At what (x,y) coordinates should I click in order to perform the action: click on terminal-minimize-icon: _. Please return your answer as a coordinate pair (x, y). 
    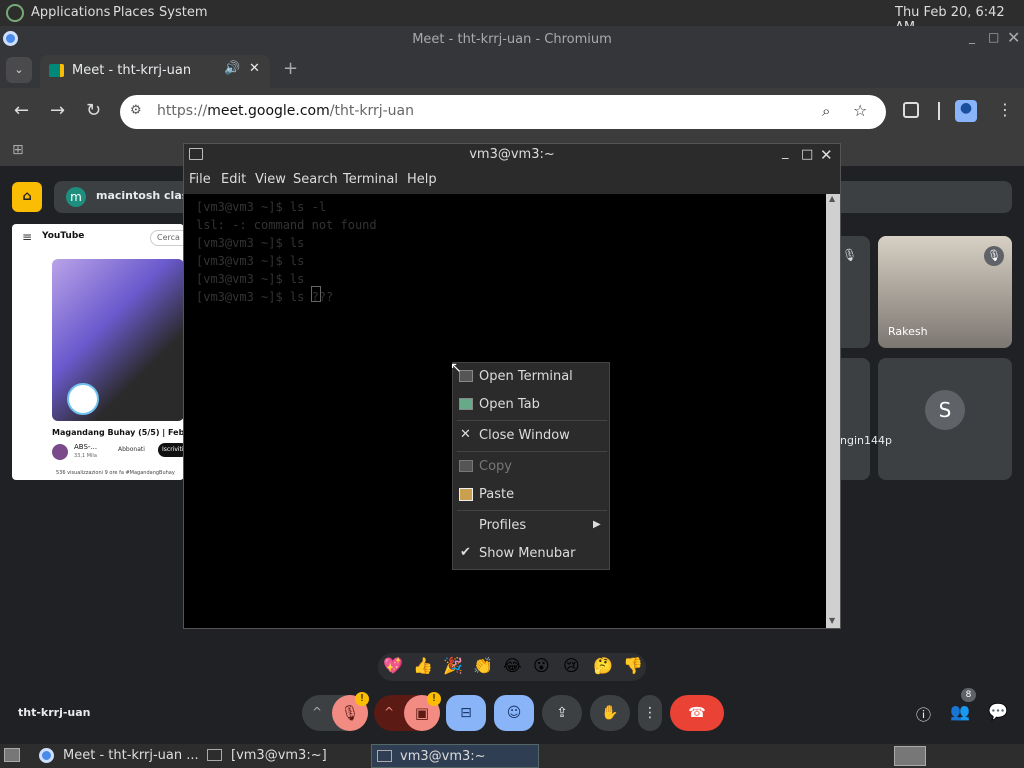
    Looking at the image, I should click on (785, 153).